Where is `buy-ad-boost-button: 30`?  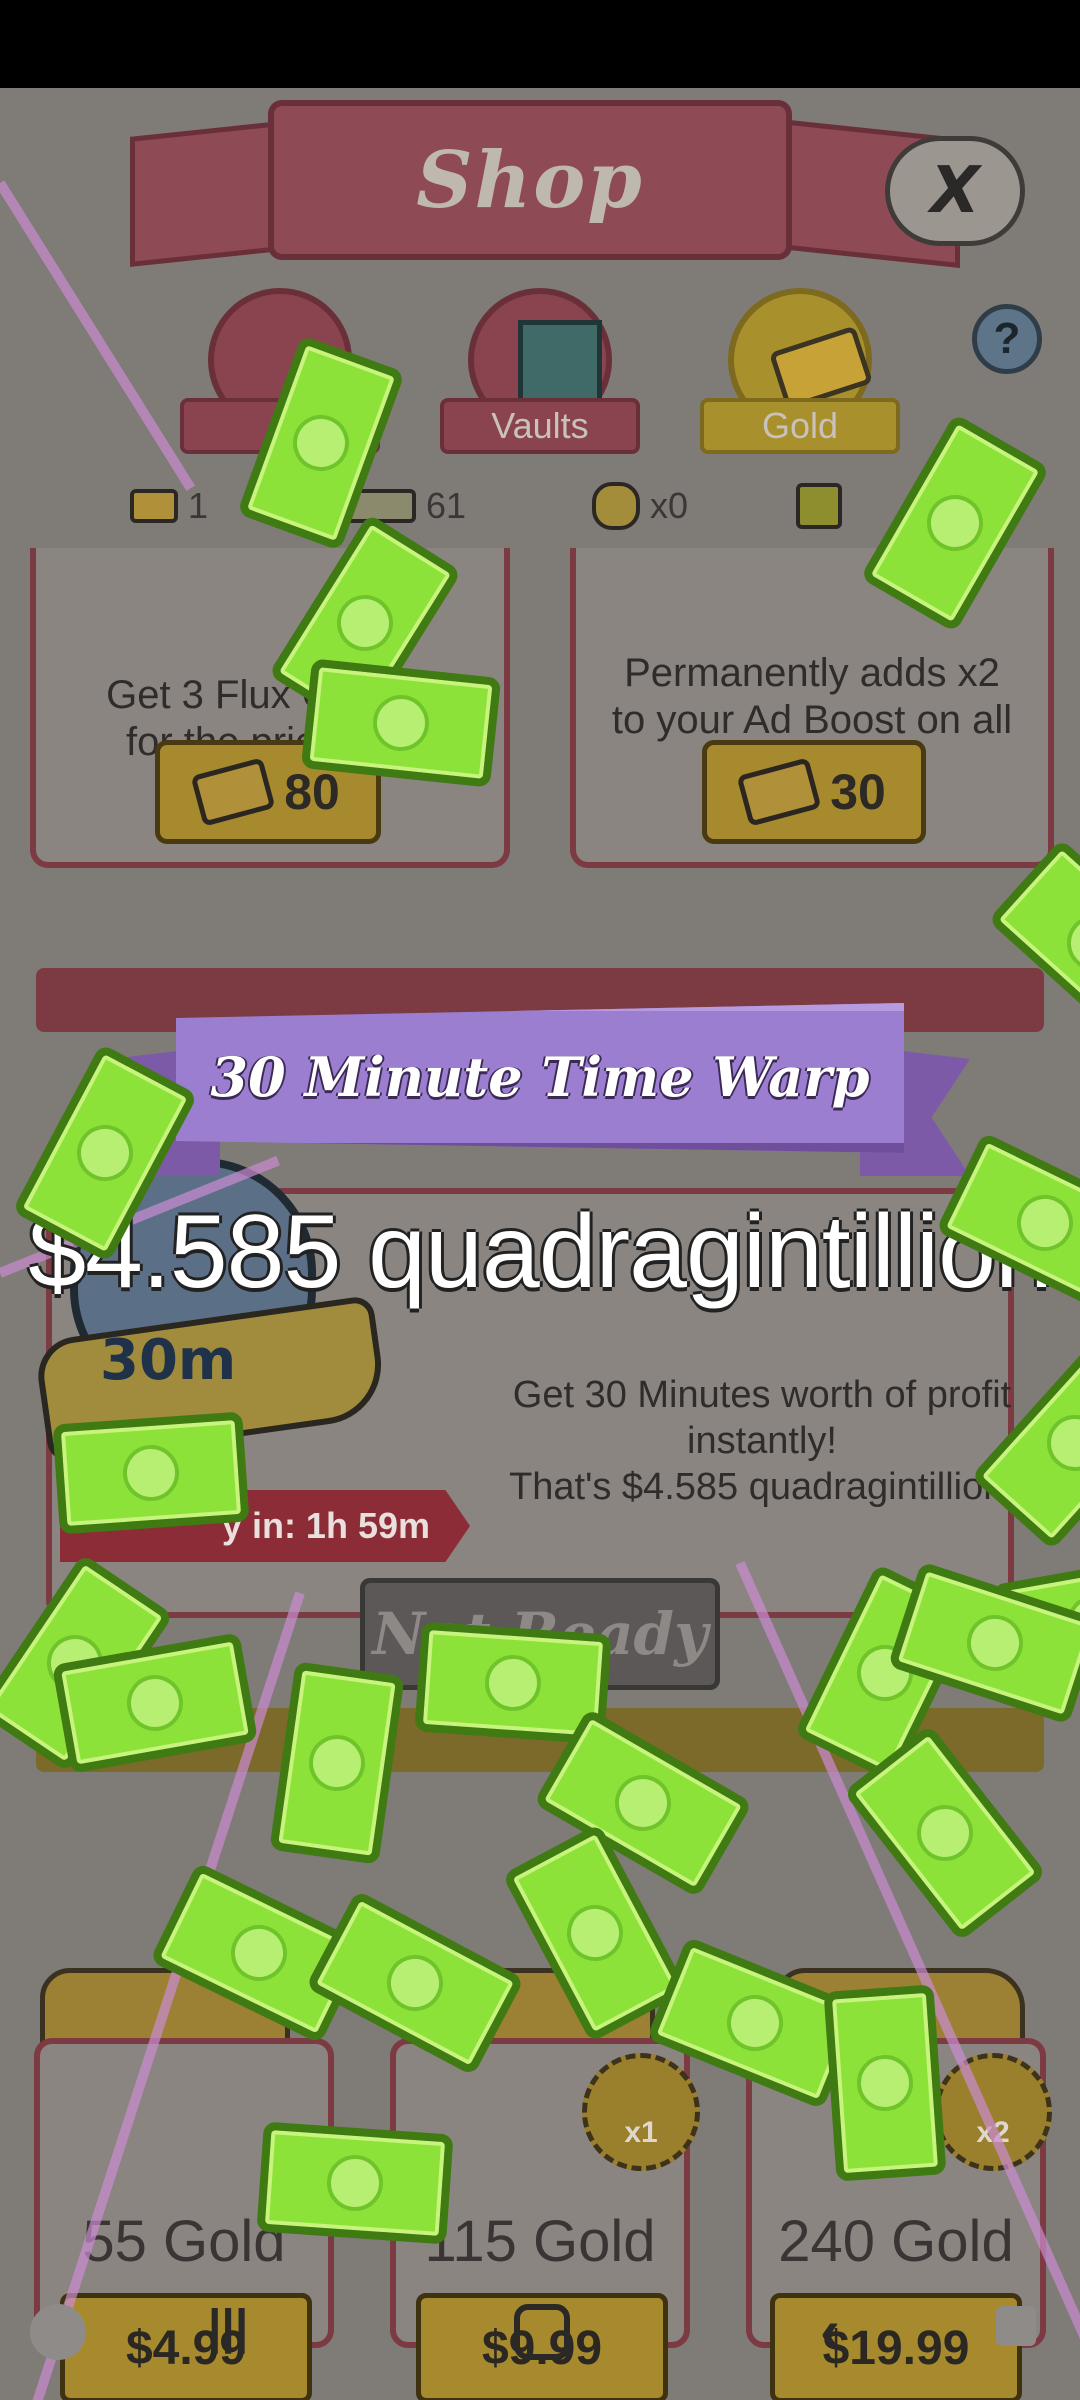
buy-ad-boost-button: 30 is located at coordinates (814, 792).